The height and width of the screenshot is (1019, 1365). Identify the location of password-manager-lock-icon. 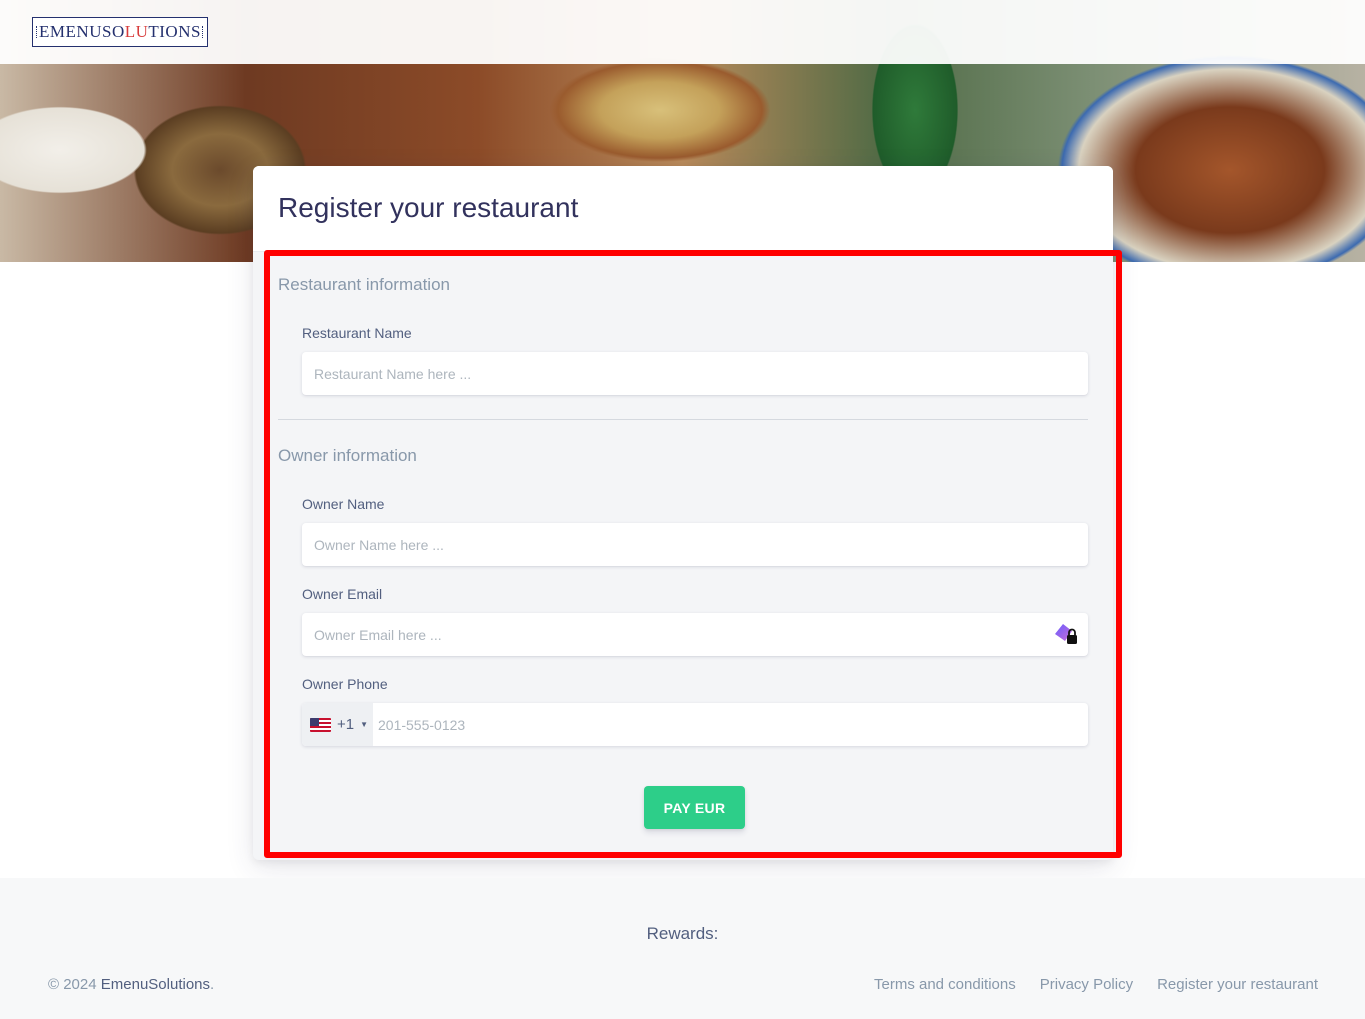
(1066, 635).